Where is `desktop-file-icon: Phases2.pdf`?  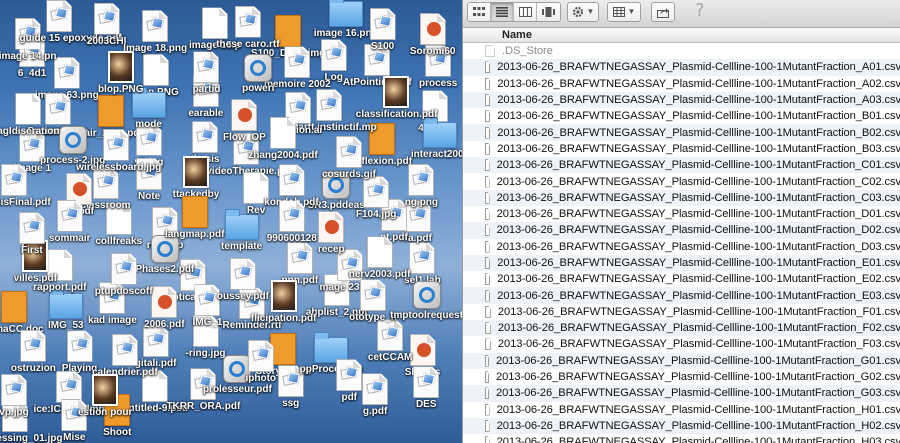 desktop-file-icon: Phases2.pdf is located at coordinates (164, 254).